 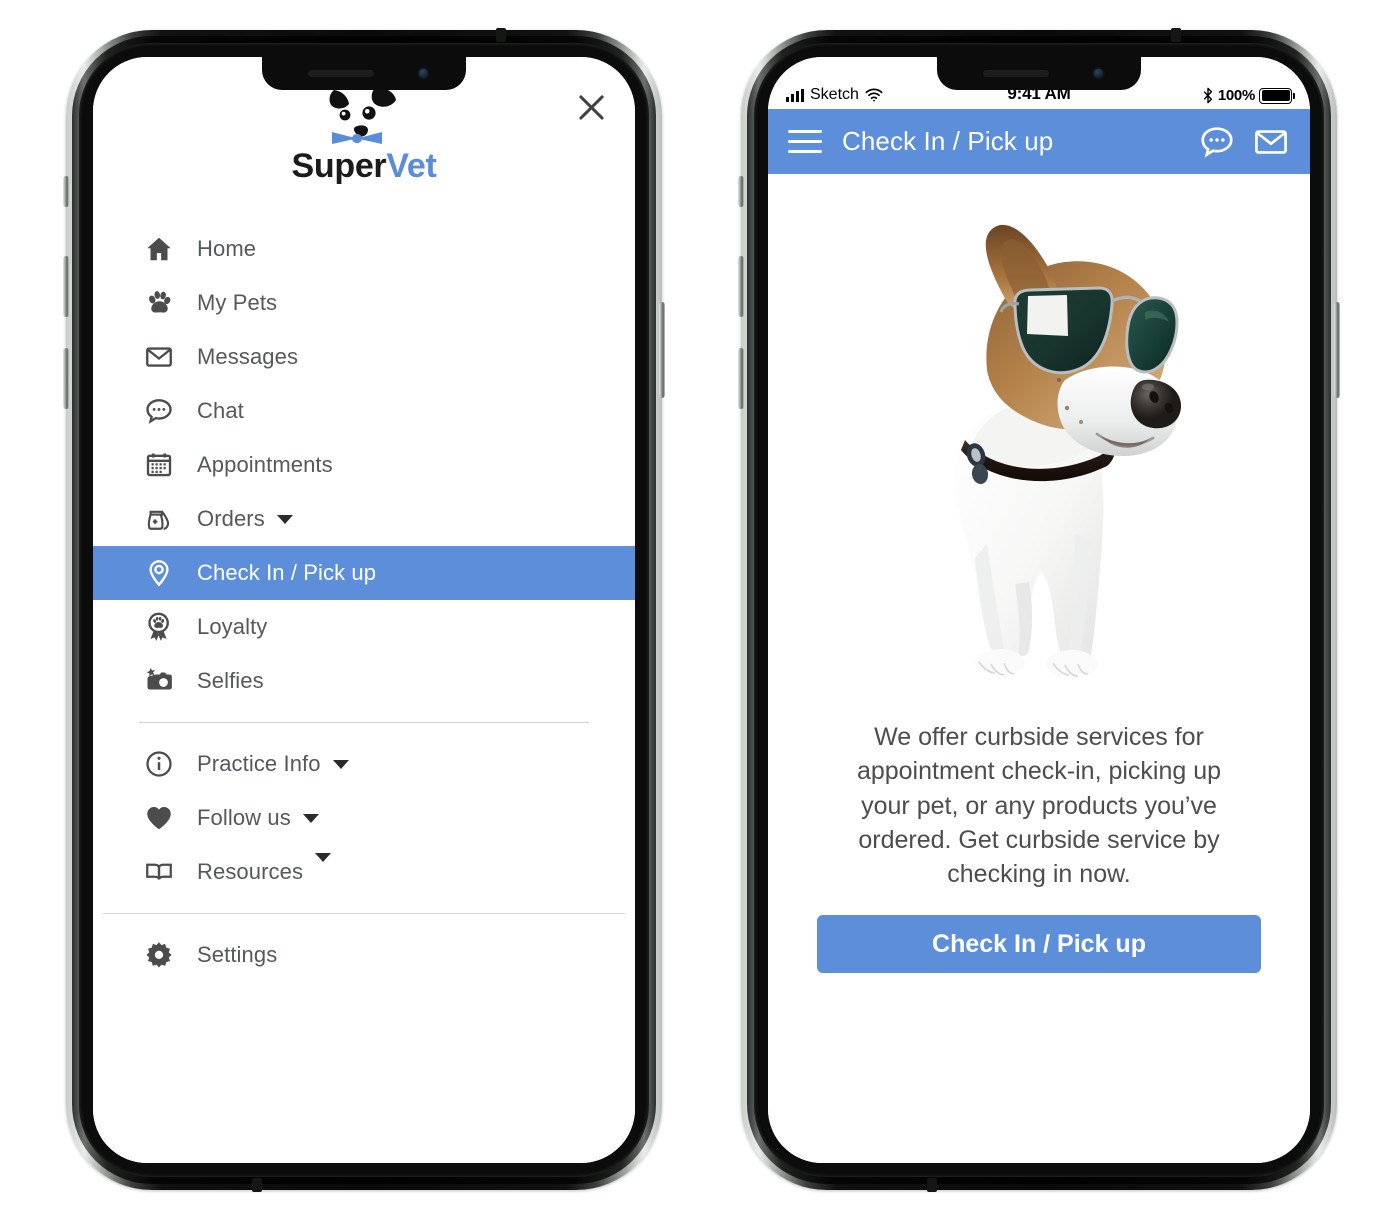 What do you see at coordinates (1208, 95) in the screenshot?
I see `bluetooth-icon` at bounding box center [1208, 95].